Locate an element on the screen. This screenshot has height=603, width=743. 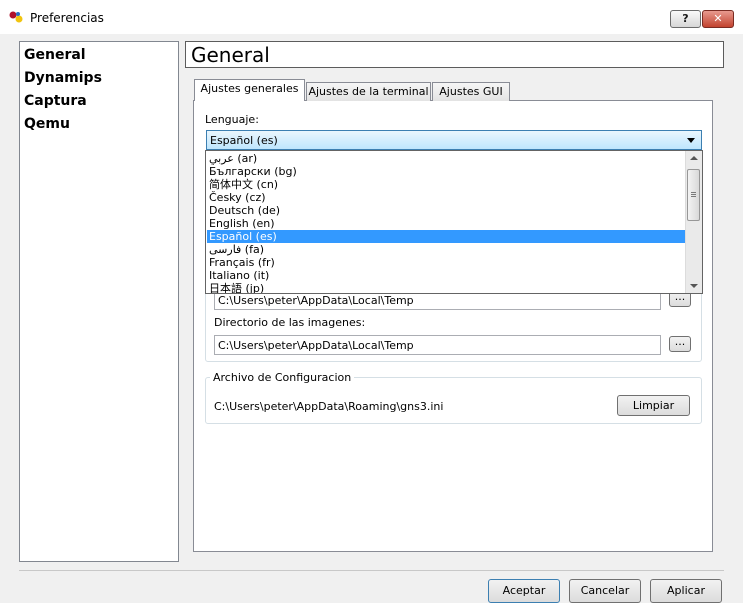
help-button: ? is located at coordinates (685, 19).